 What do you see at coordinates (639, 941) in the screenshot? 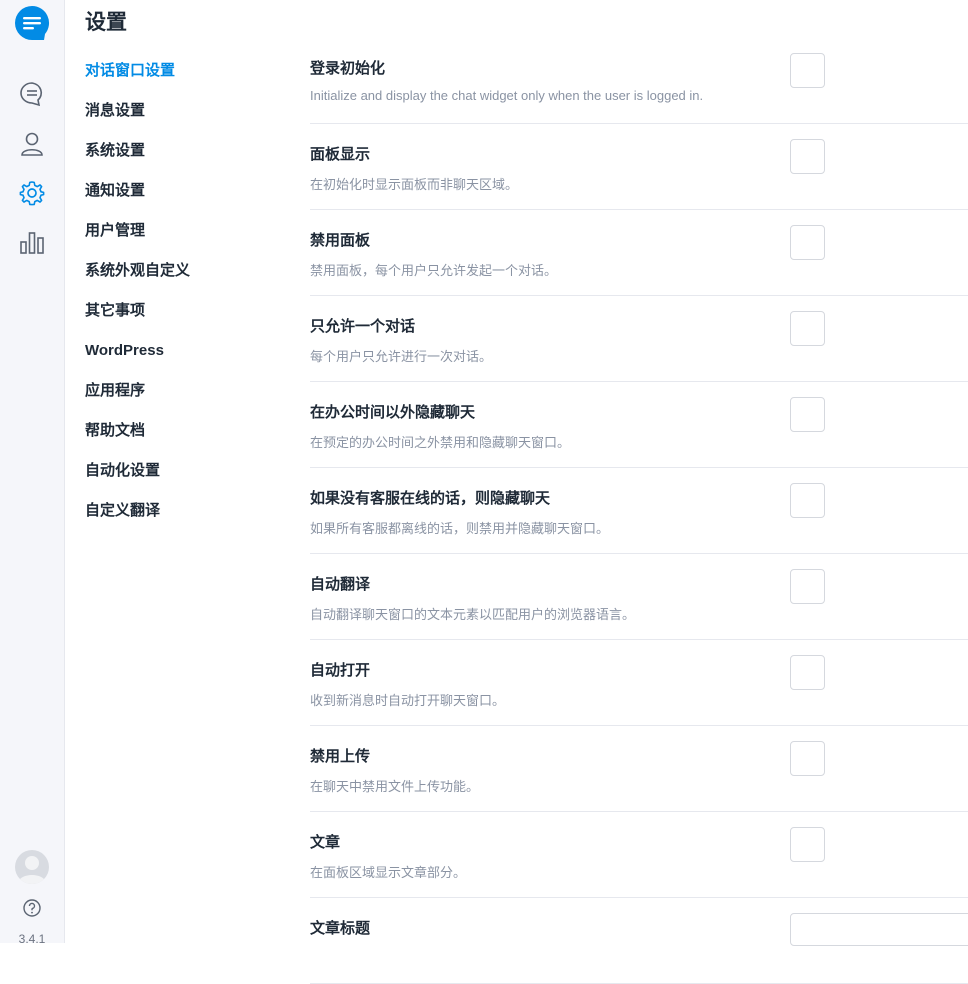
I see `setting-row: 文章标题` at bounding box center [639, 941].